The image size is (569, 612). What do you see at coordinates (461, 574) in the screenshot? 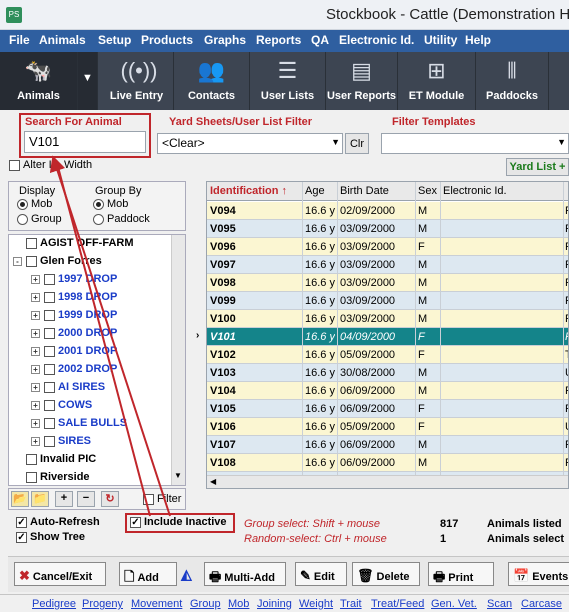
I see `print-button: 🖶 Print` at bounding box center [461, 574].